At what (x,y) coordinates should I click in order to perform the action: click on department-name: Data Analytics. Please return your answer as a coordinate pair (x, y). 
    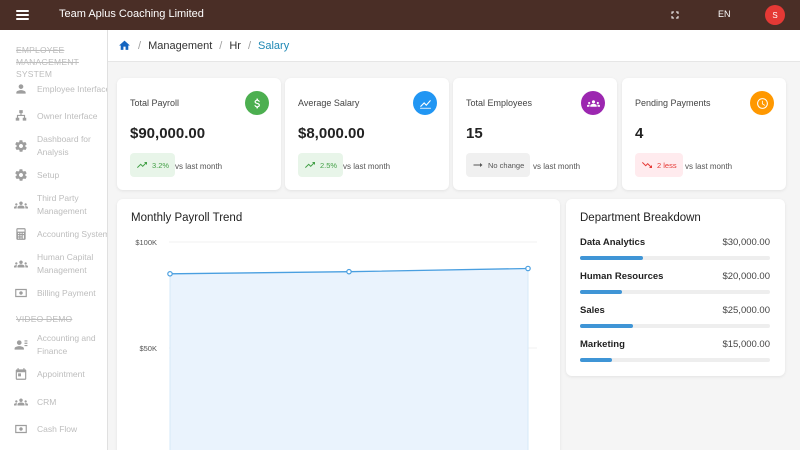
    Looking at the image, I should click on (613, 242).